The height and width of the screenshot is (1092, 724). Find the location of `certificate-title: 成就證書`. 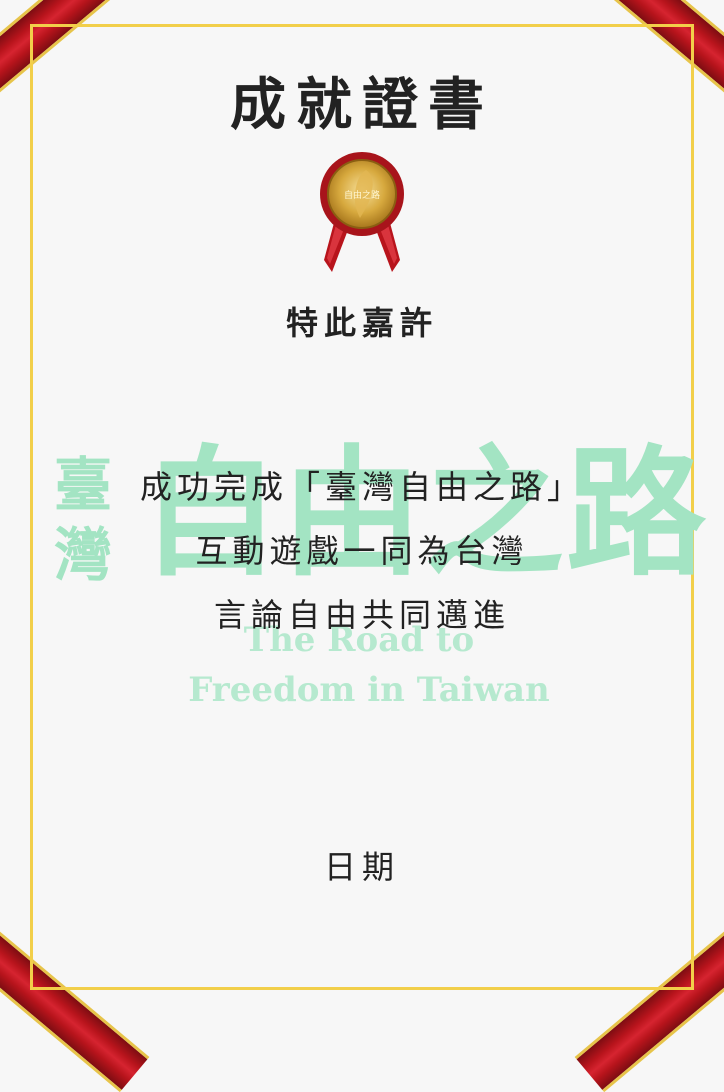

certificate-title: 成就證書 is located at coordinates (362, 105).